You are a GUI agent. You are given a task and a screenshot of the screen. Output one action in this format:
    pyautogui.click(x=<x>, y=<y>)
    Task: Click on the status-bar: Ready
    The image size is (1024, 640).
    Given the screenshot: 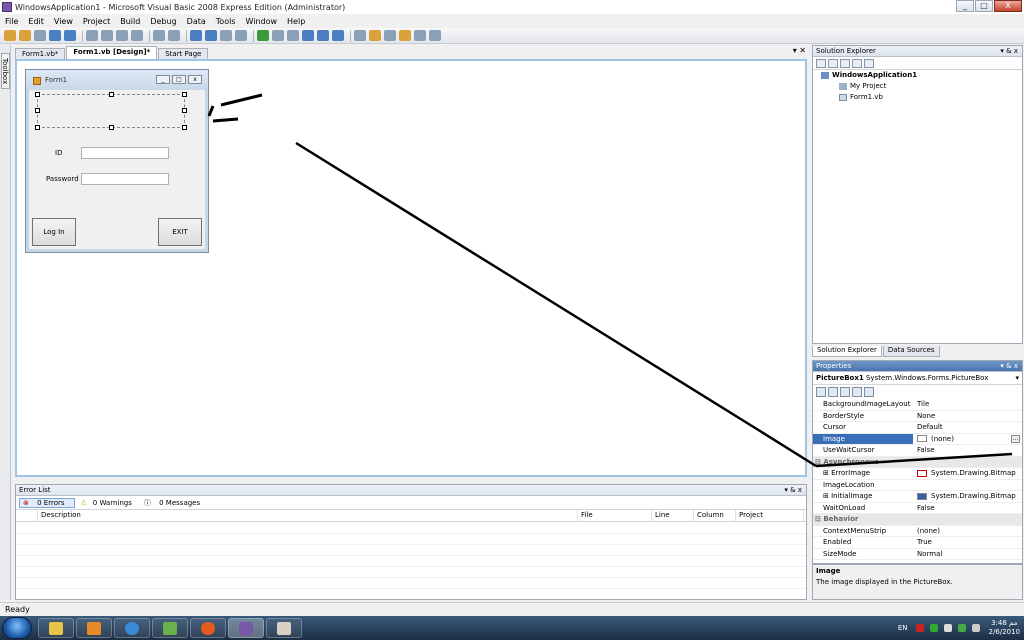 What is the action you would take?
    pyautogui.click(x=512, y=609)
    